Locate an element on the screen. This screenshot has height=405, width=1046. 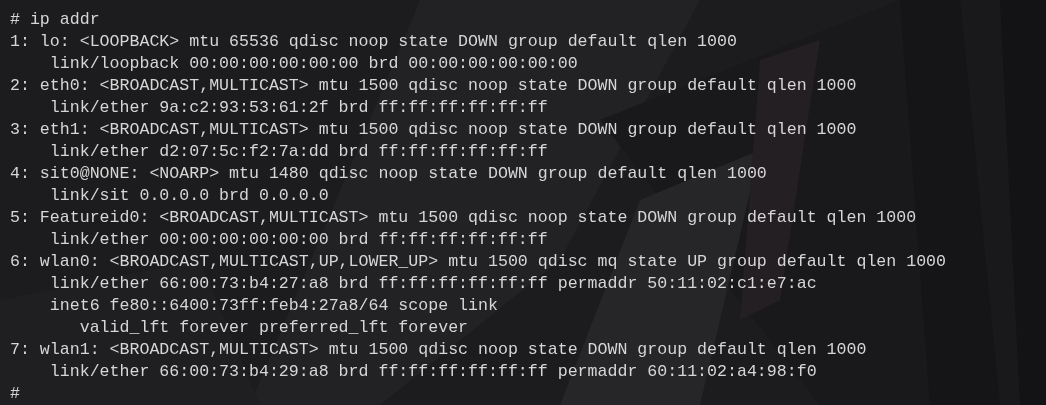
terminal-line: link/ether 66:00:73:b4:27:a8 brd ff:ff:ff:ff:ff:ff permaddr 50:11:02:c1:e7:ac is located at coordinates (432, 284).